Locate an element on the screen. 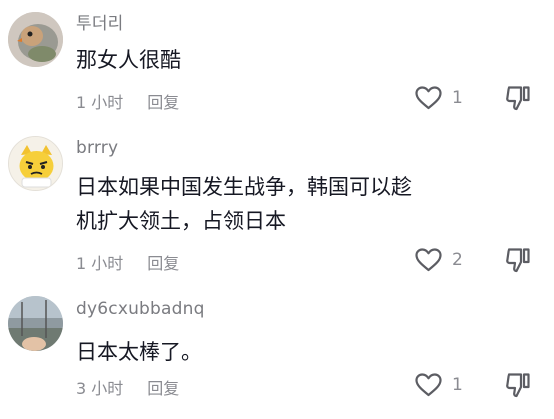 The image size is (554, 419). comment-meta: 3 小时 回复 is located at coordinates (127, 387).